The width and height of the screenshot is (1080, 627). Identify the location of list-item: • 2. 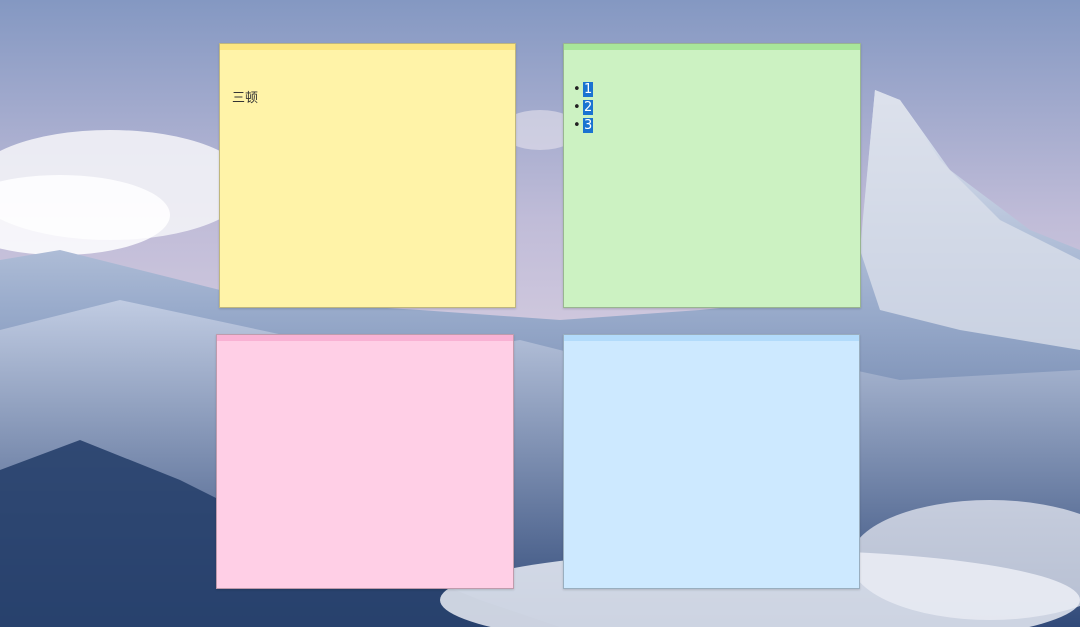
(583, 108).